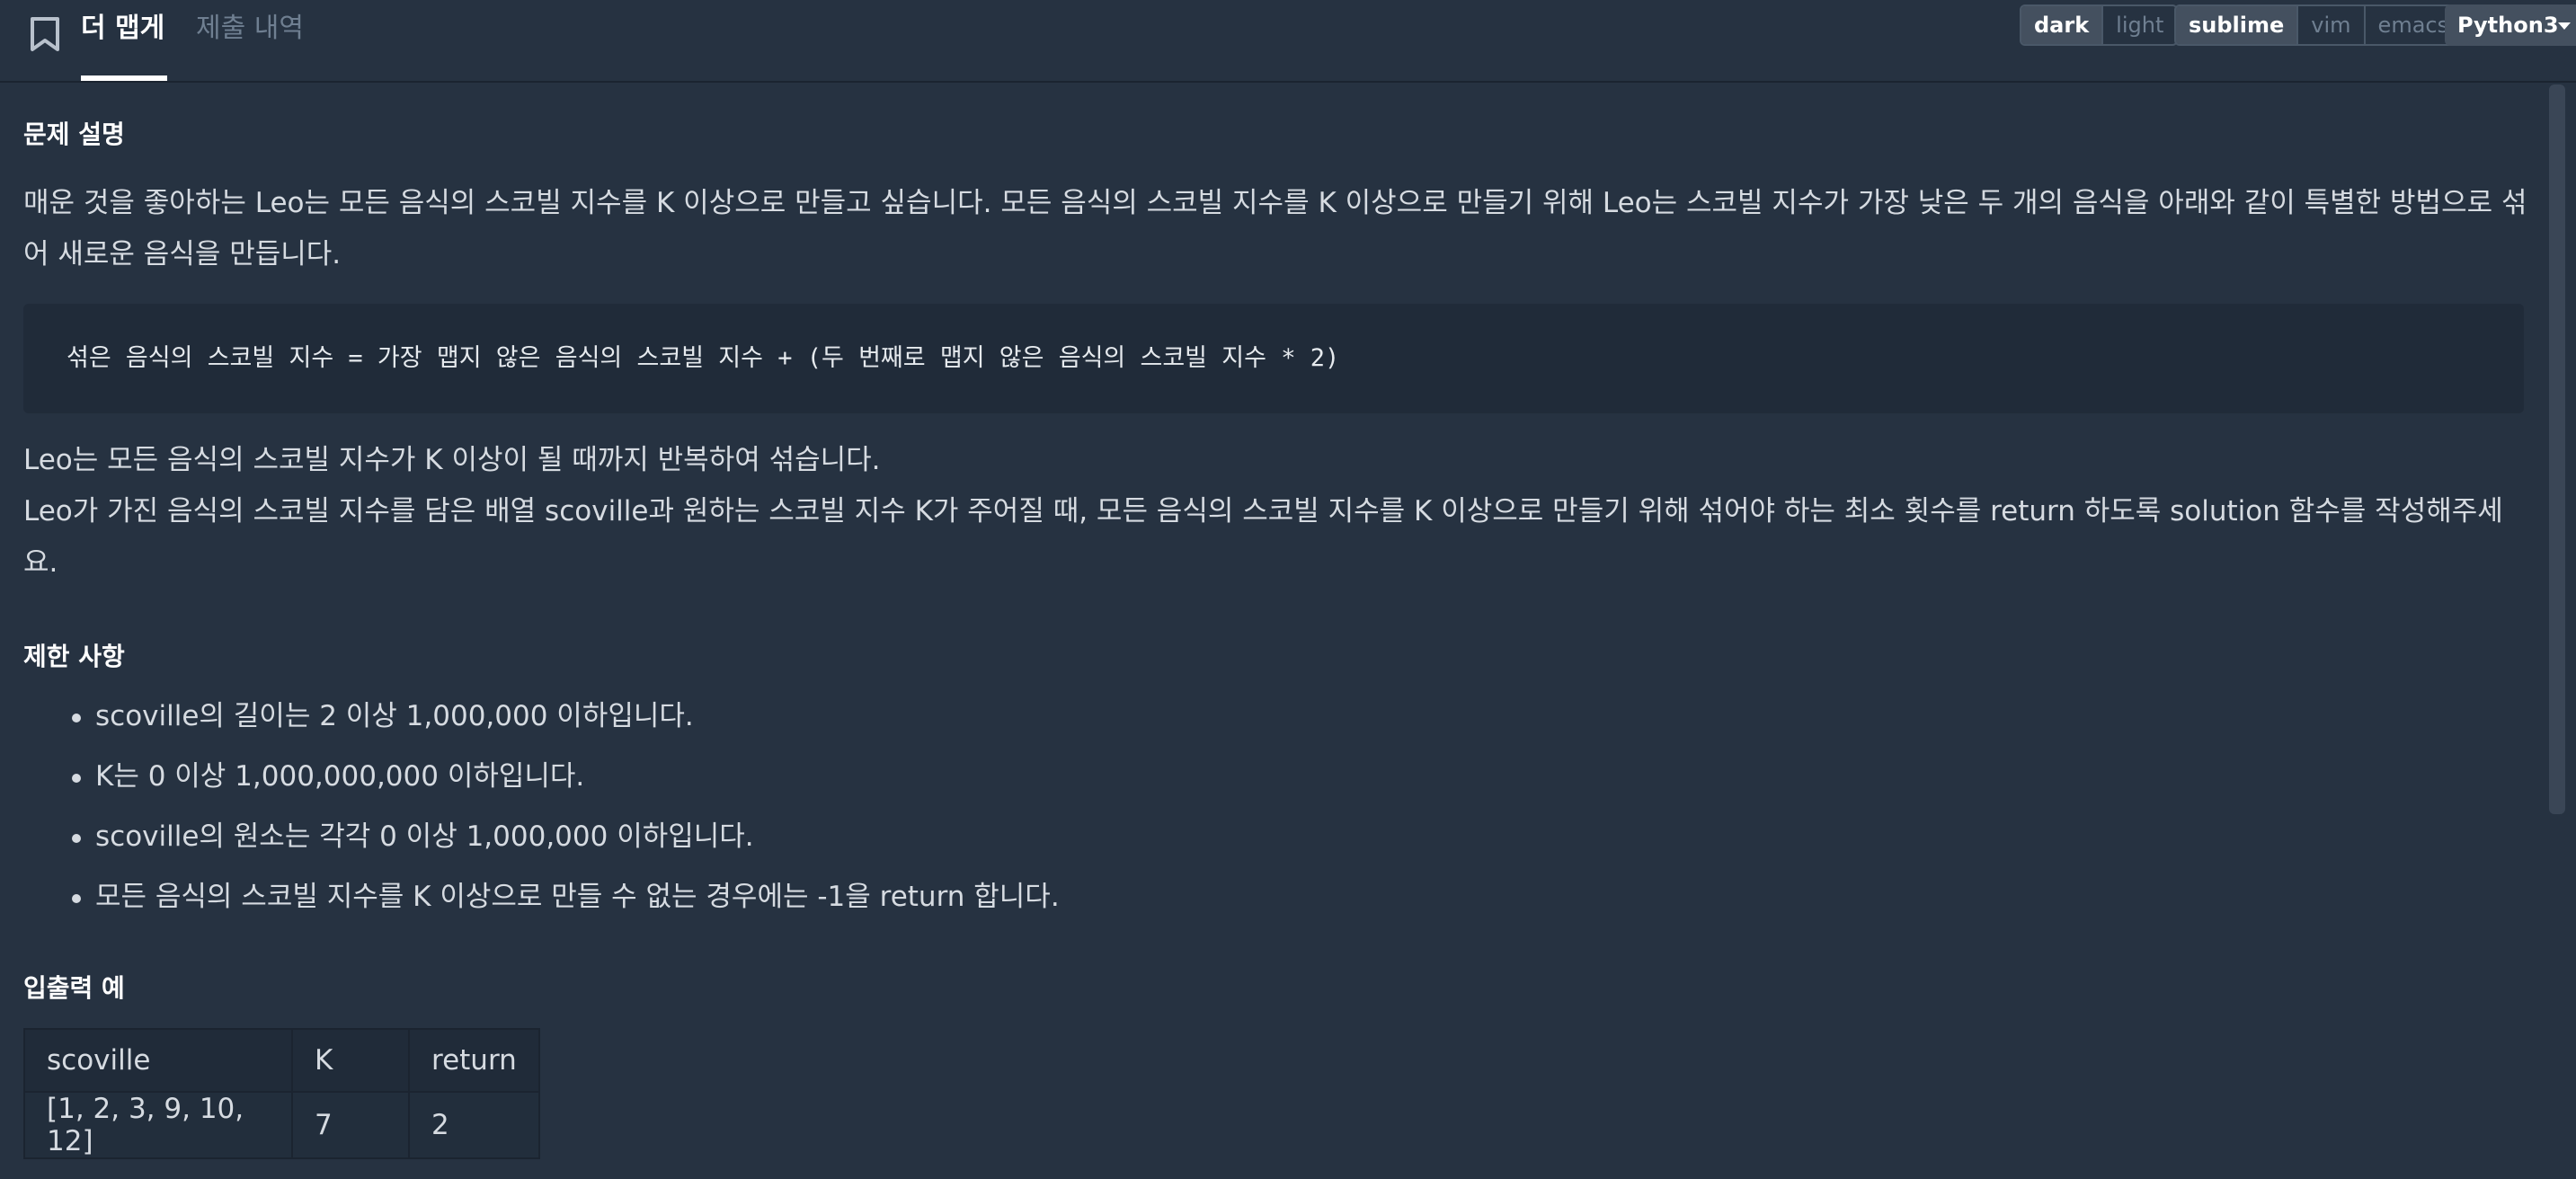 This screenshot has height=1179, width=2576. I want to click on table-cell: [1, 2, 3, 9, 10, 12], so click(158, 1125).